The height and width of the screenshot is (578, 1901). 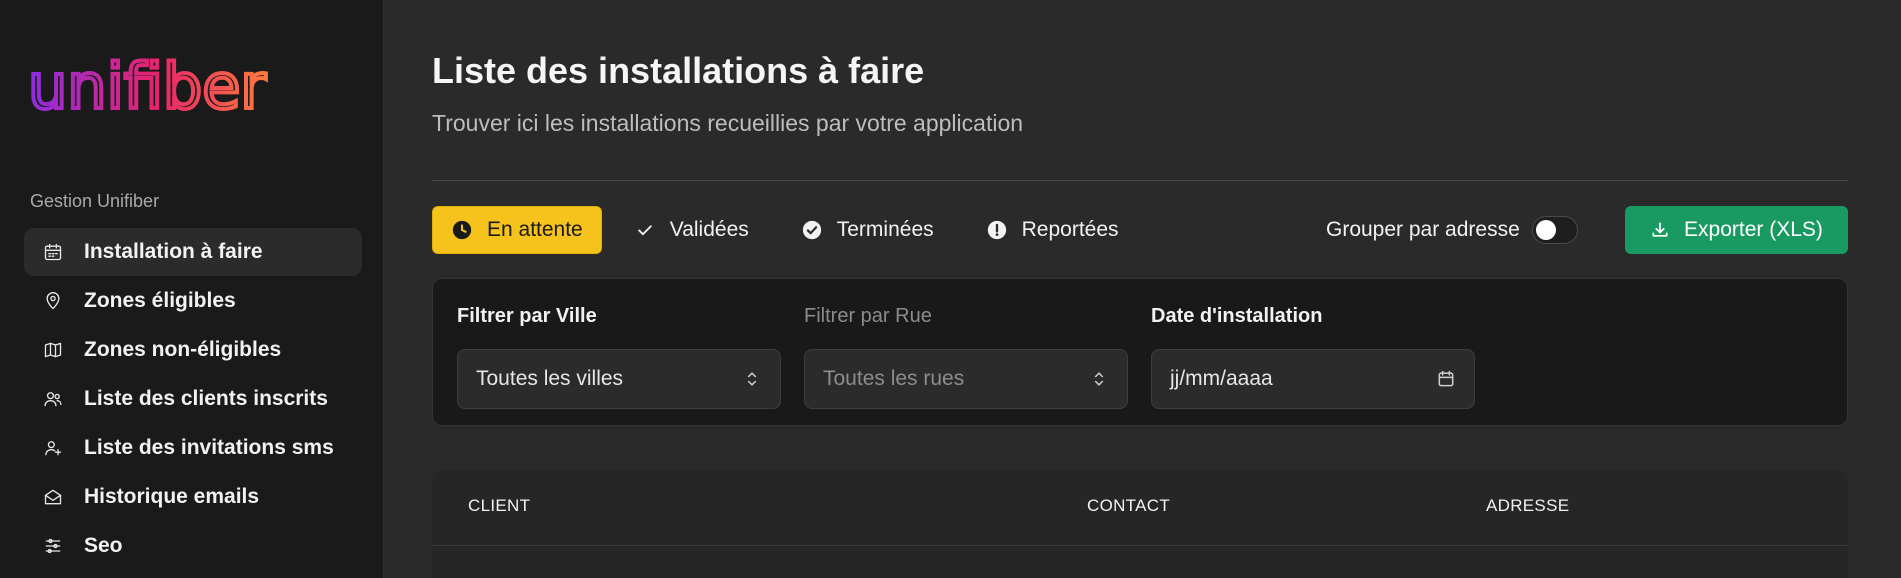 I want to click on sidebar-item-label: Historique emails, so click(x=172, y=496).